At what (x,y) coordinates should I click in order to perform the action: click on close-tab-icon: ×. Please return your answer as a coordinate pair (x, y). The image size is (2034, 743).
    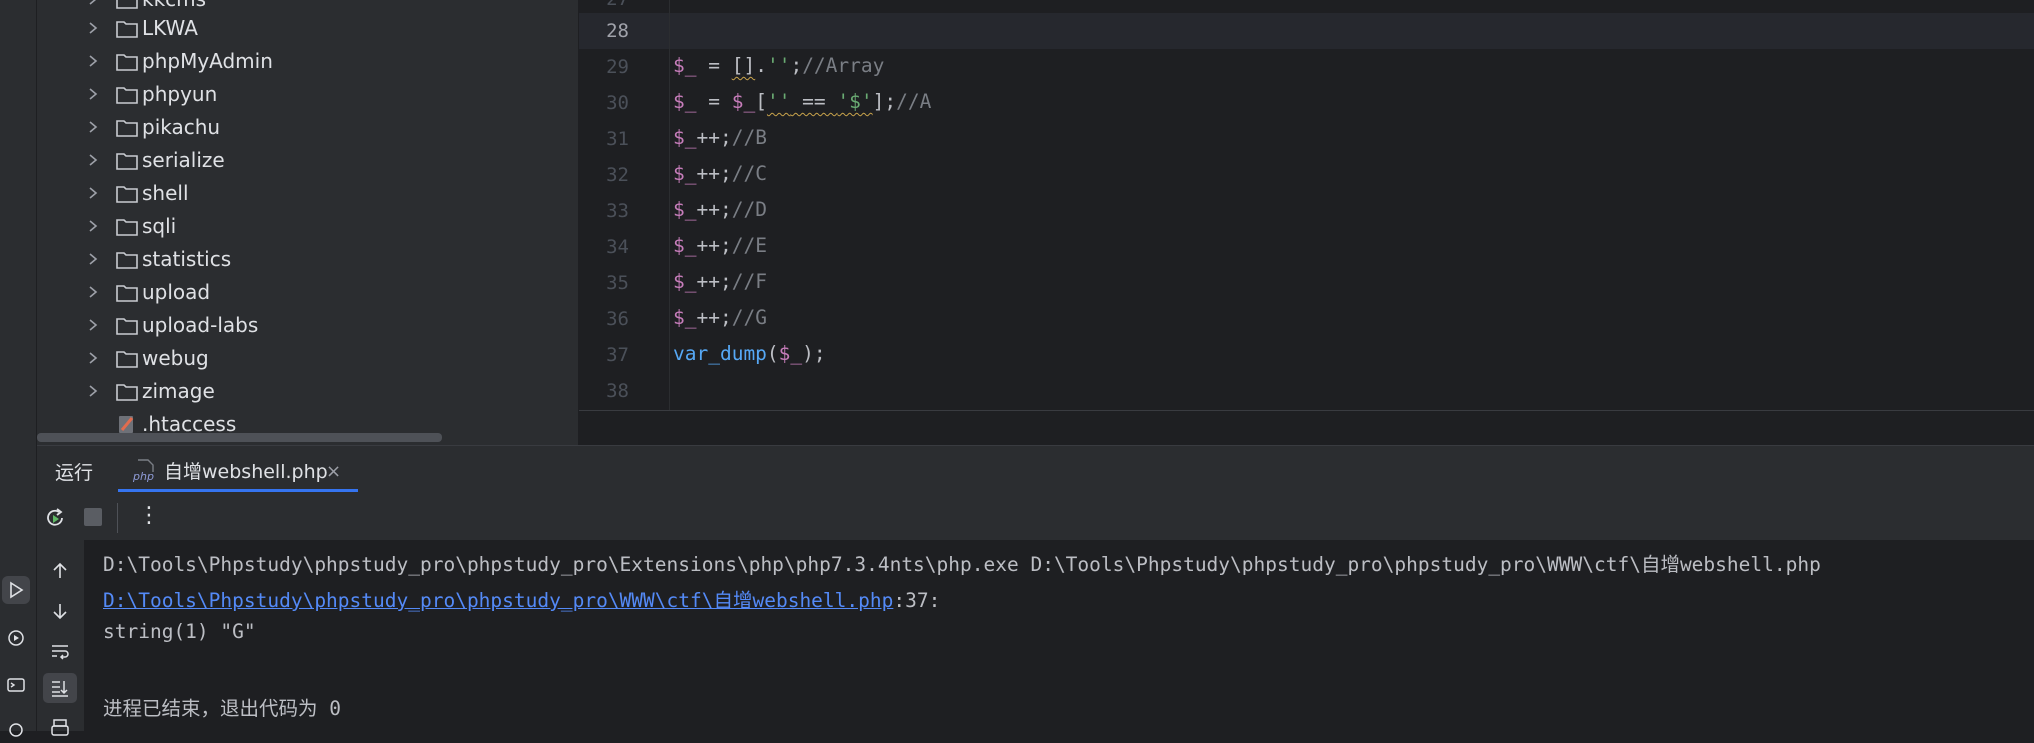
    Looking at the image, I should click on (333, 471).